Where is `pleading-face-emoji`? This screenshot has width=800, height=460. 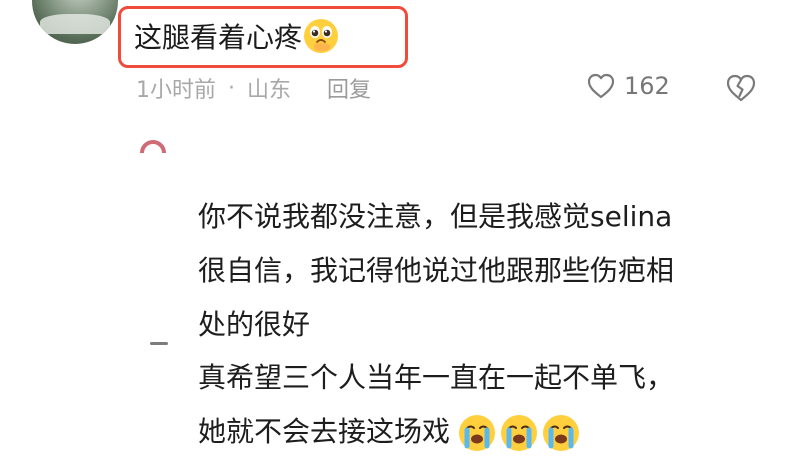 pleading-face-emoji is located at coordinates (321, 36).